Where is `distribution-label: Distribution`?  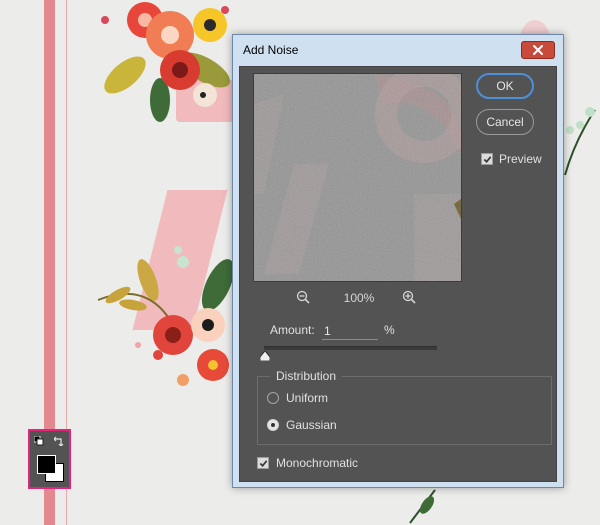
distribution-label: Distribution is located at coordinates (306, 376).